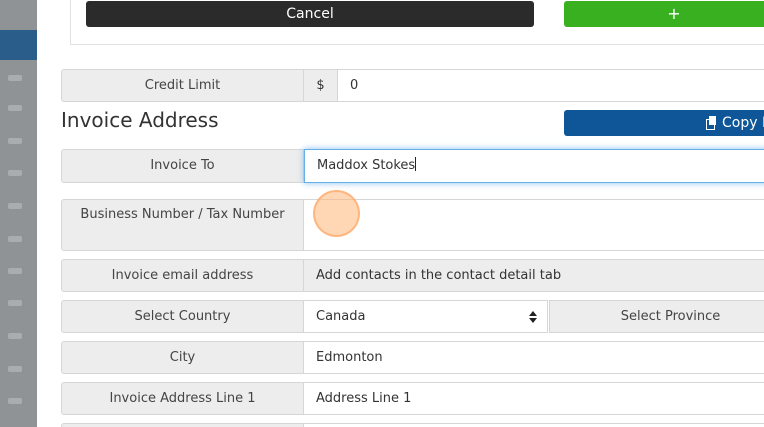 The width and height of the screenshot is (764, 427). What do you see at coordinates (182, 425) in the screenshot?
I see `next-row-label` at bounding box center [182, 425].